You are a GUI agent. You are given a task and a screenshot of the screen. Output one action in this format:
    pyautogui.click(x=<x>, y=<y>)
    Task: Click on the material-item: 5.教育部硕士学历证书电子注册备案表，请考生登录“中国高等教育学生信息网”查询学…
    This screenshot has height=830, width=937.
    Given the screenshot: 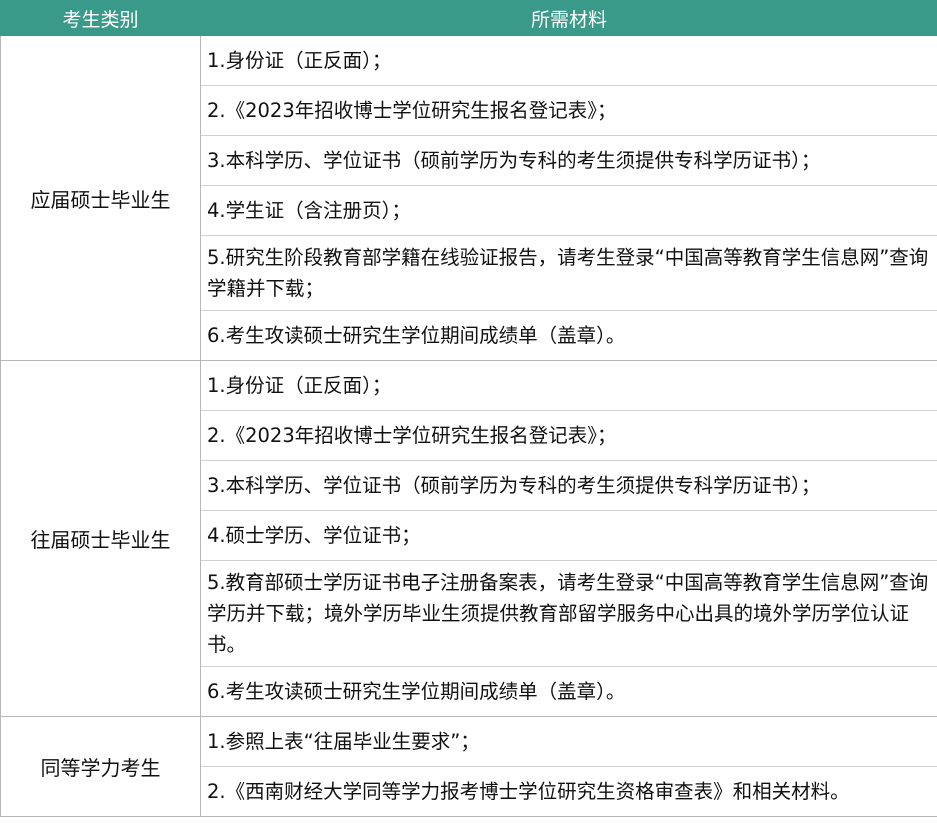 What is the action you would take?
    pyautogui.click(x=569, y=614)
    